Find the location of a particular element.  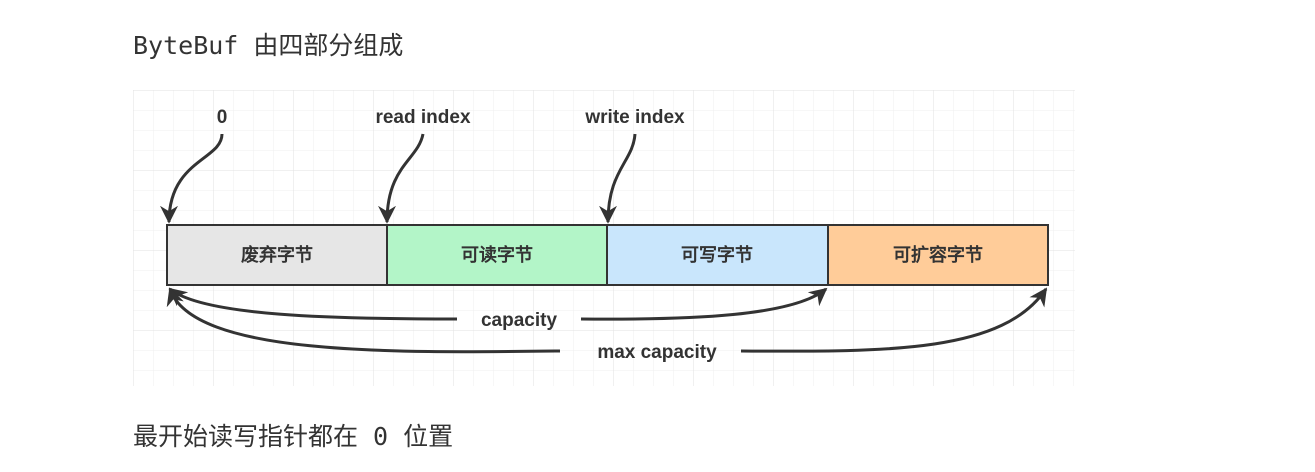

segment-discarded-label: 废弃字节 is located at coordinates (277, 255).